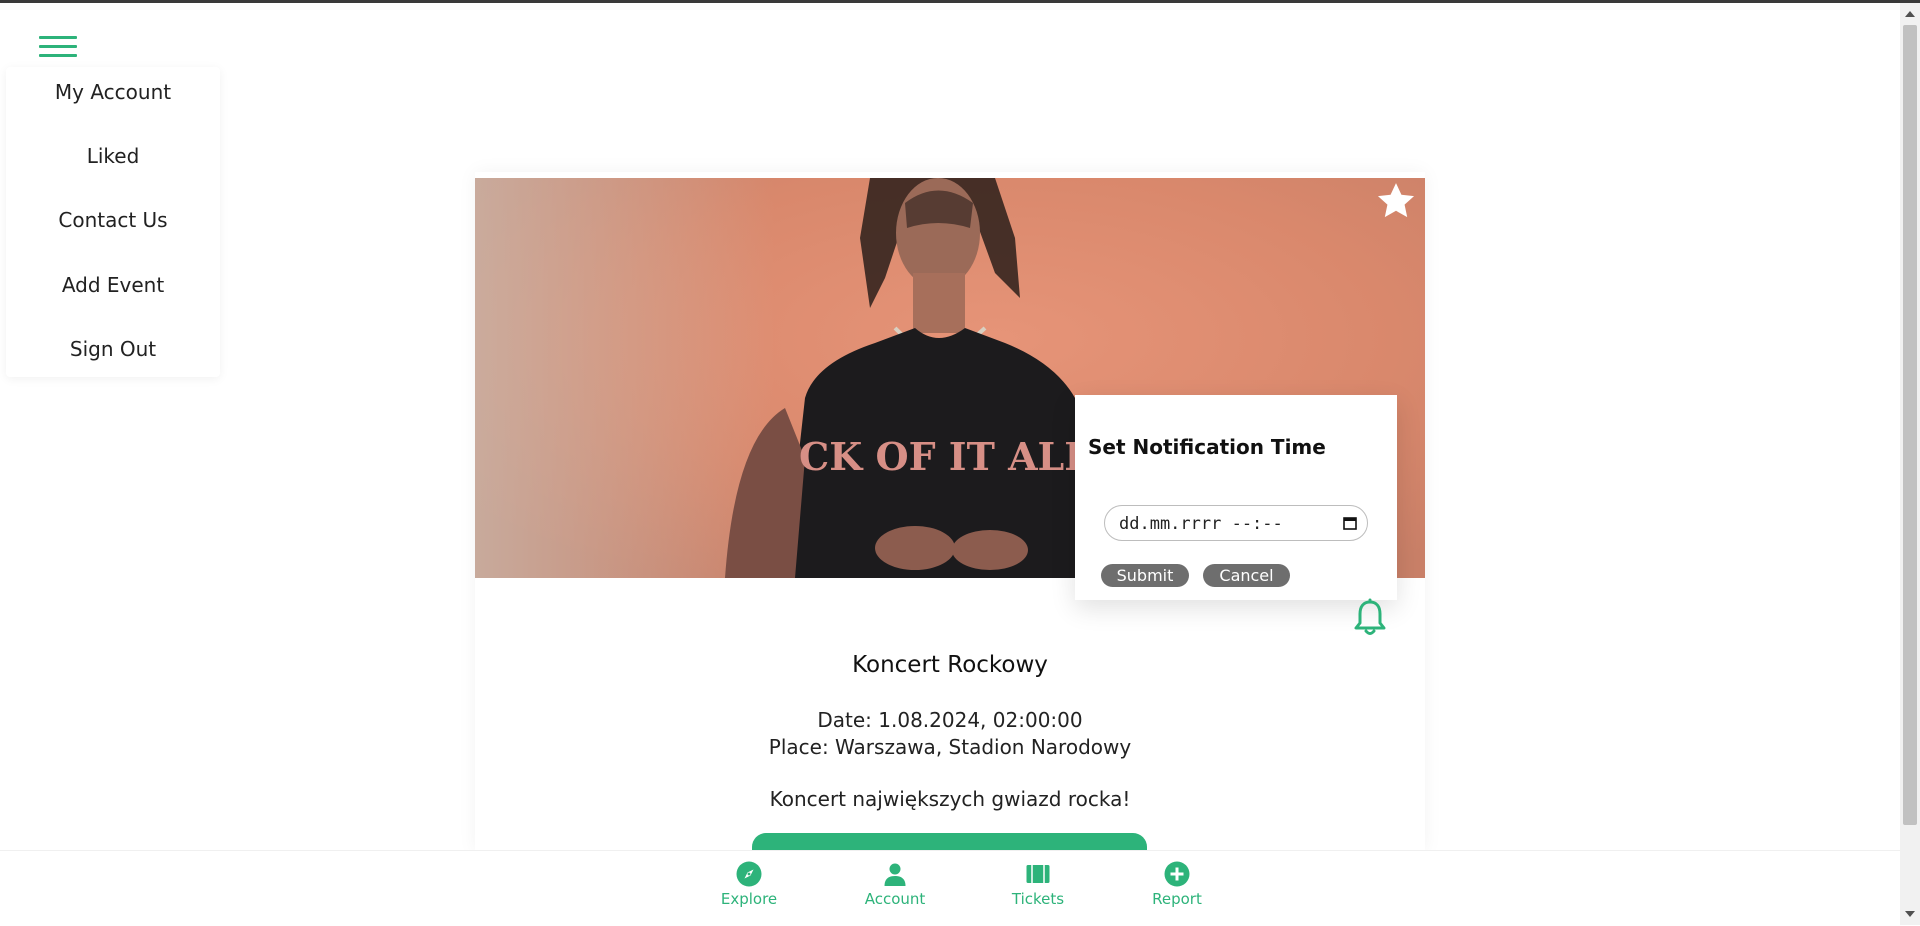  I want to click on menu-item-my-account: My Account, so click(113, 92).